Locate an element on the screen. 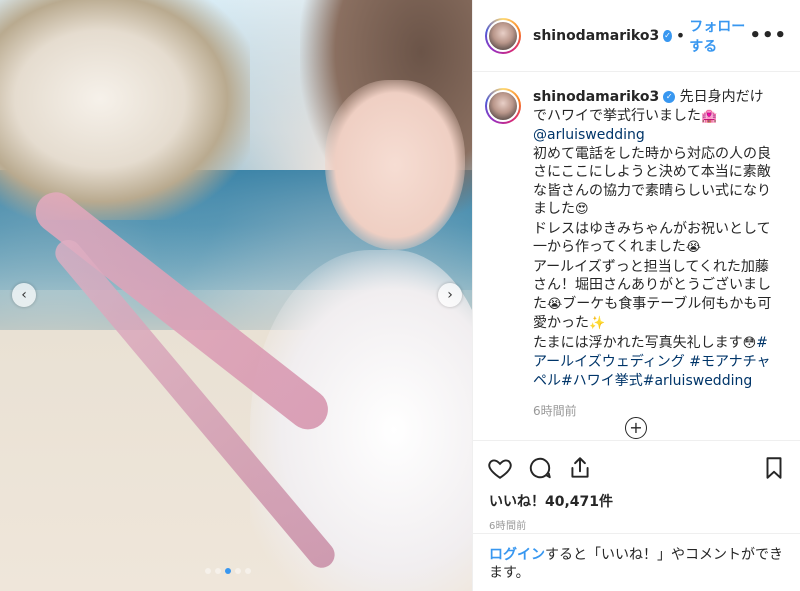  photo-face-region is located at coordinates (395, 165).